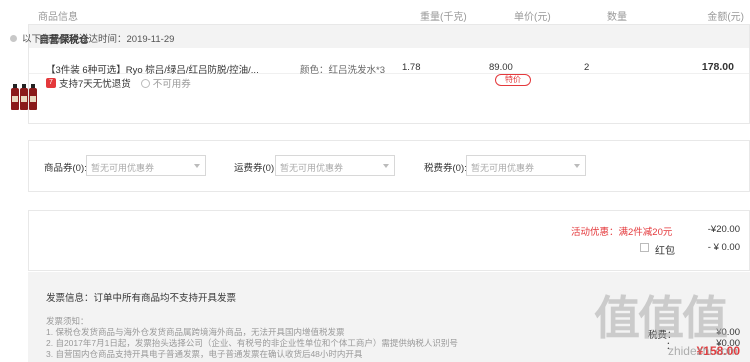 This screenshot has width=750, height=362. Describe the element at coordinates (67, 321) in the screenshot. I see `notes-title: 发票须知：` at that location.